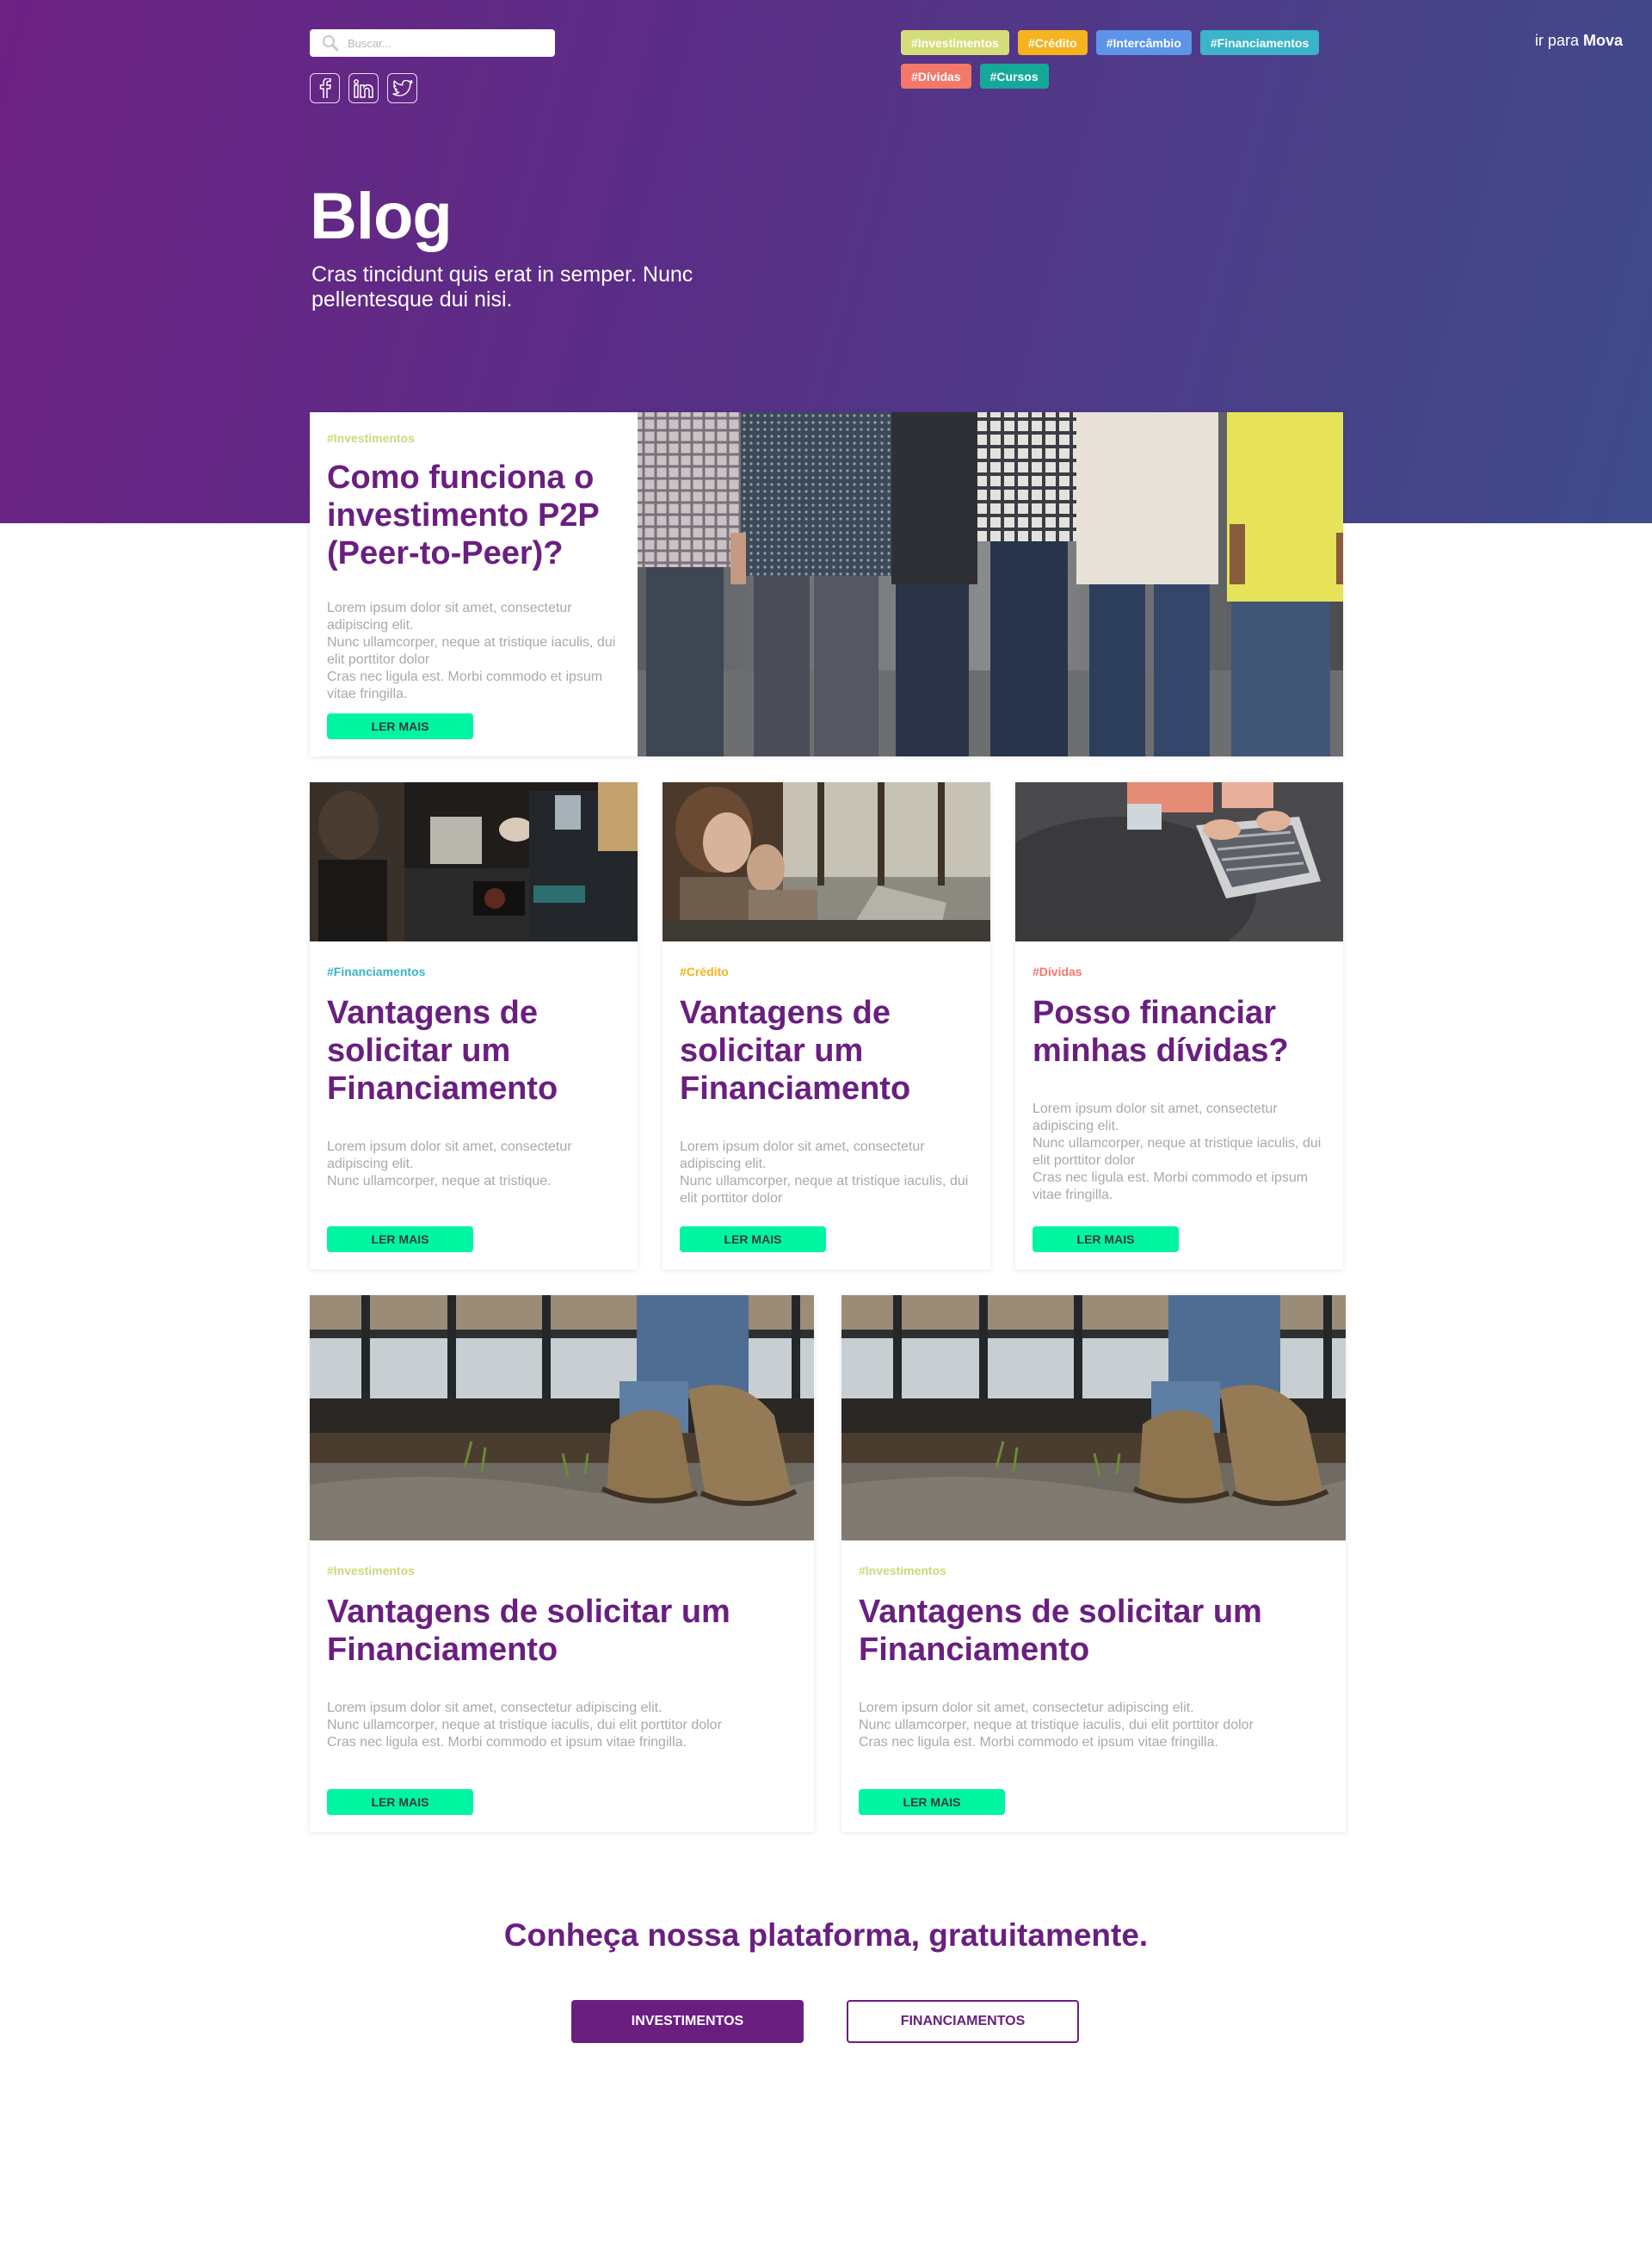 The height and width of the screenshot is (2253, 1652). What do you see at coordinates (1014, 76) in the screenshot?
I see `tag-cursos: #Cursos` at bounding box center [1014, 76].